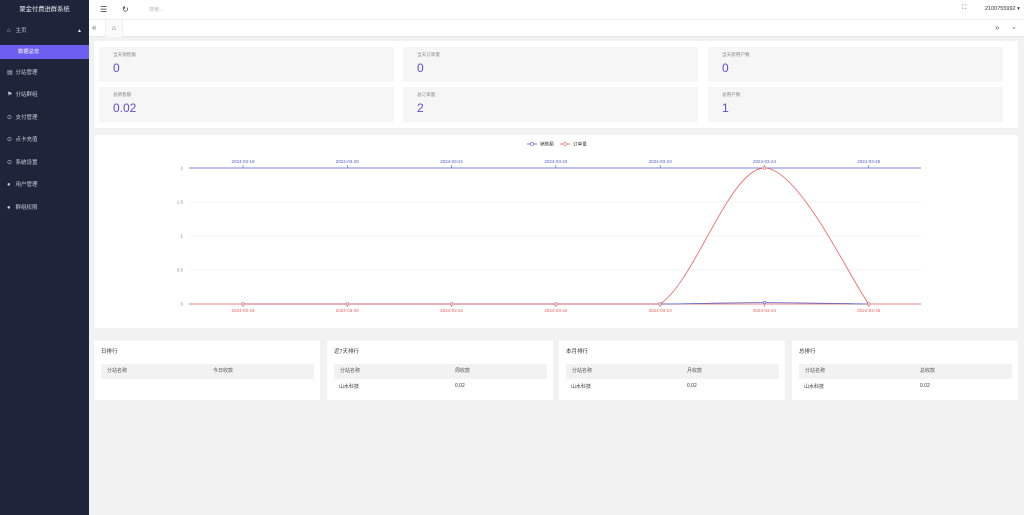  I want to click on x-tick-label-top: 2024-03-24, so click(765, 161).